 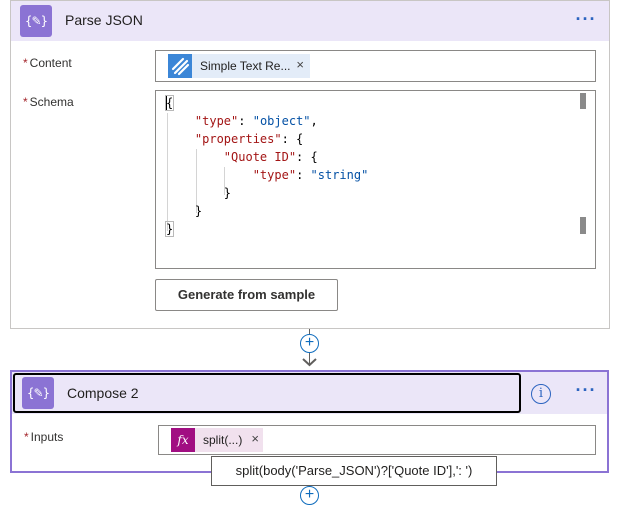 I want to click on expression-token-label: split(...), so click(x=223, y=440).